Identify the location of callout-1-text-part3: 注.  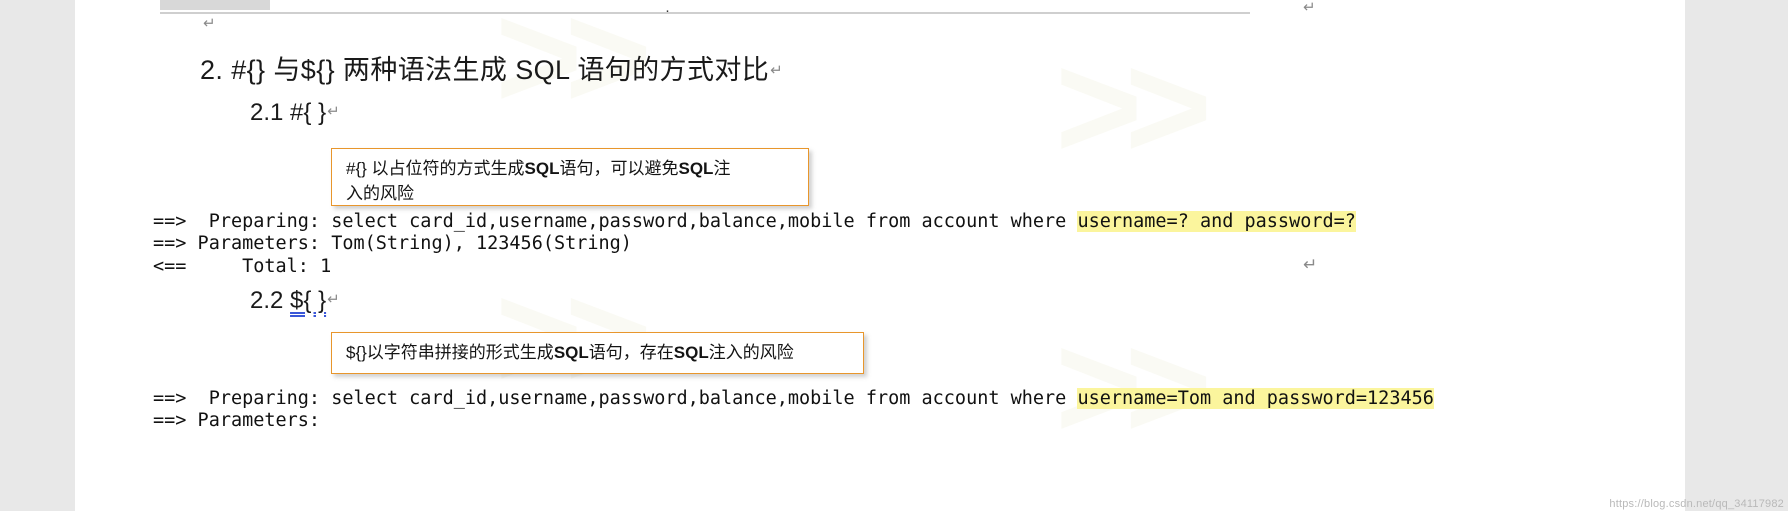
(722, 168).